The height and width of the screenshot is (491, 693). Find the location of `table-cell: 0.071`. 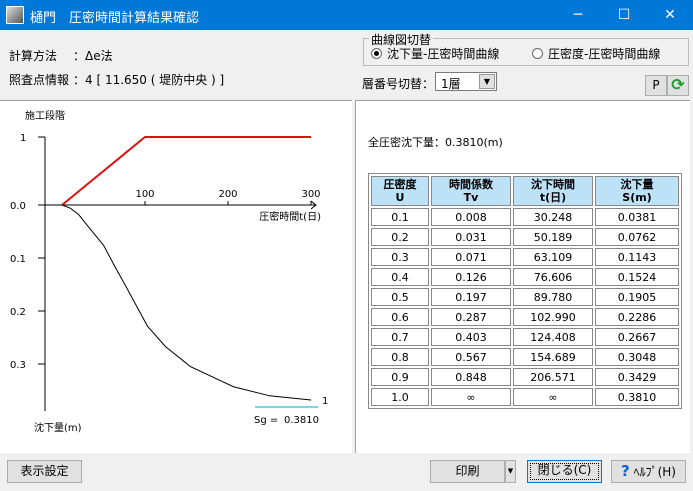

table-cell: 0.071 is located at coordinates (471, 257).